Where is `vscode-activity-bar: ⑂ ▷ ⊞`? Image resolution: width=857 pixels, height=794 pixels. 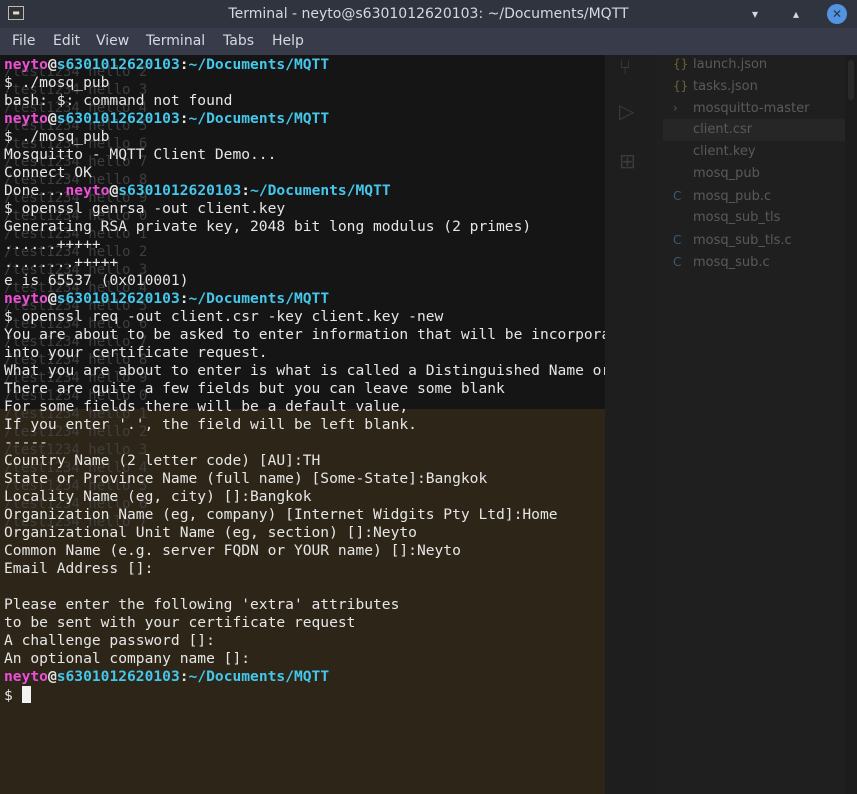
vscode-activity-bar: ⑂ ▷ ⊞ is located at coordinates (630, 424).